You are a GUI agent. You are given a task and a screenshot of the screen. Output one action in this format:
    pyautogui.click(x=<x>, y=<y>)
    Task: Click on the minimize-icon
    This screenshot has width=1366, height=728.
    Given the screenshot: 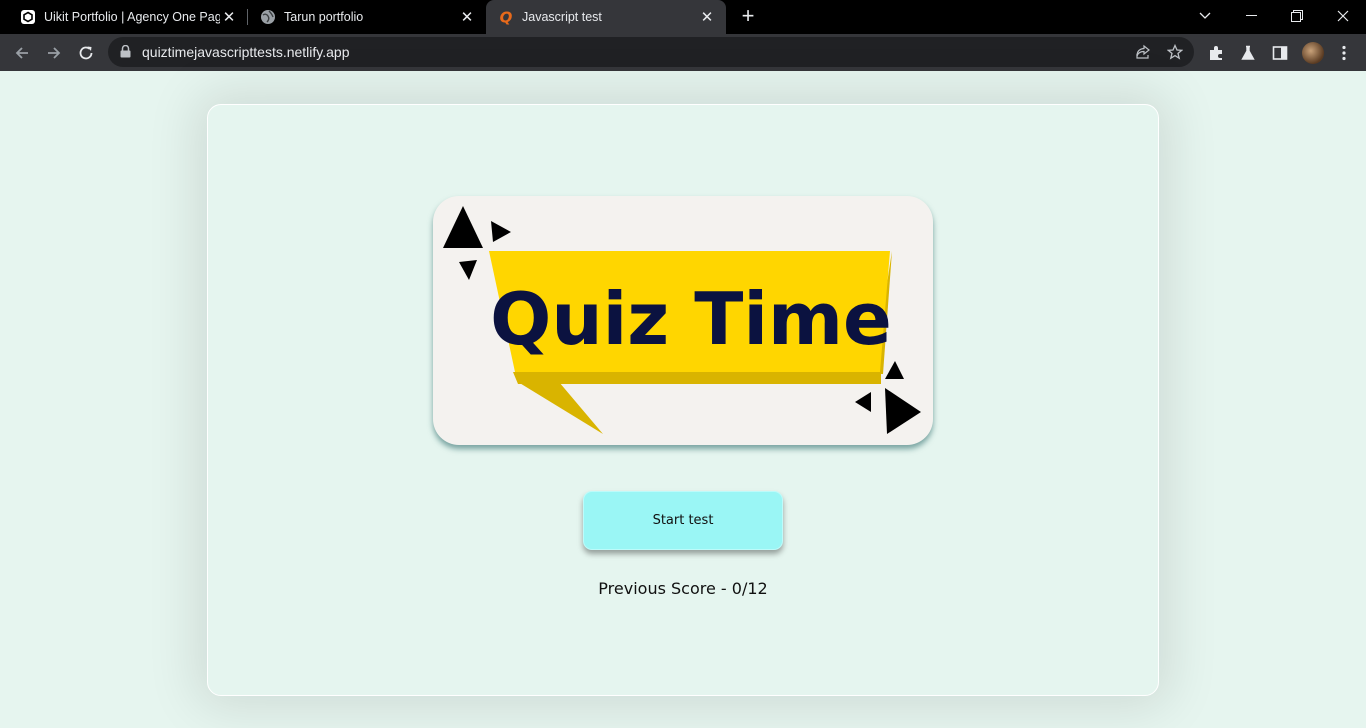 What is the action you would take?
    pyautogui.click(x=1251, y=16)
    